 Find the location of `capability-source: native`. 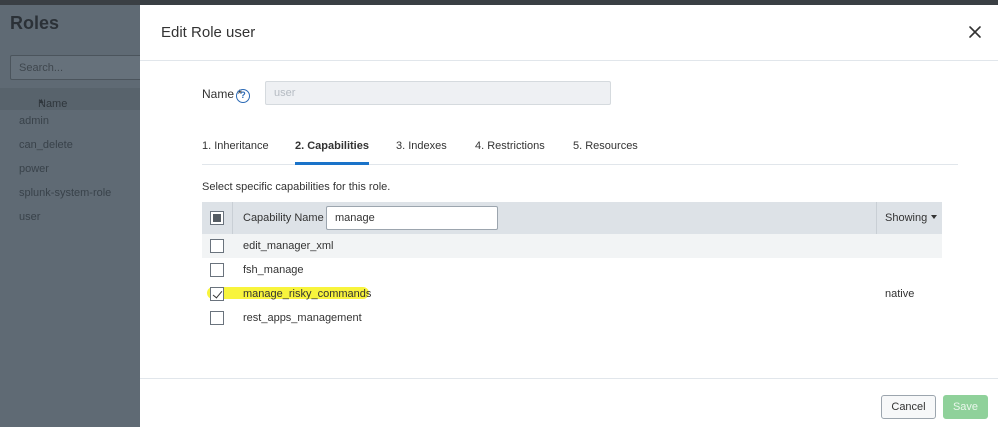

capability-source: native is located at coordinates (900, 294).